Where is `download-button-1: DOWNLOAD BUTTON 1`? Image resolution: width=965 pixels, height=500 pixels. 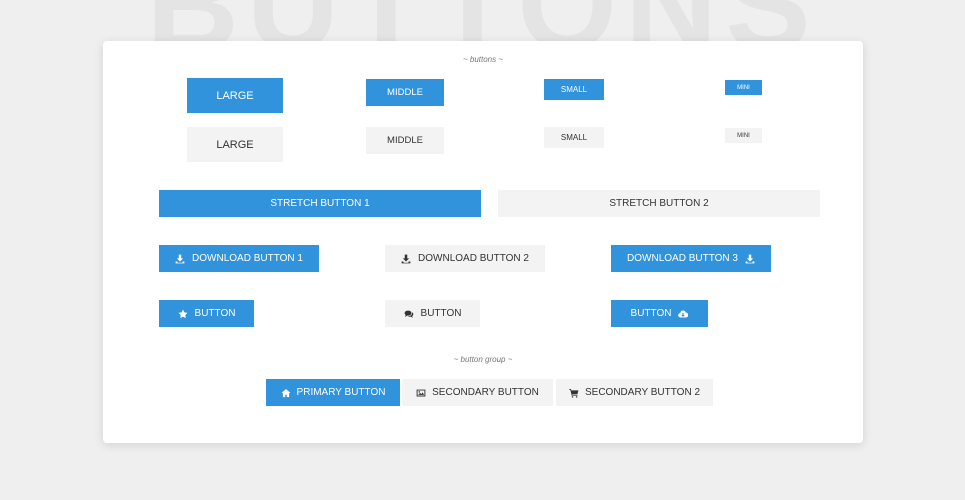 download-button-1: DOWNLOAD BUTTON 1 is located at coordinates (239, 258).